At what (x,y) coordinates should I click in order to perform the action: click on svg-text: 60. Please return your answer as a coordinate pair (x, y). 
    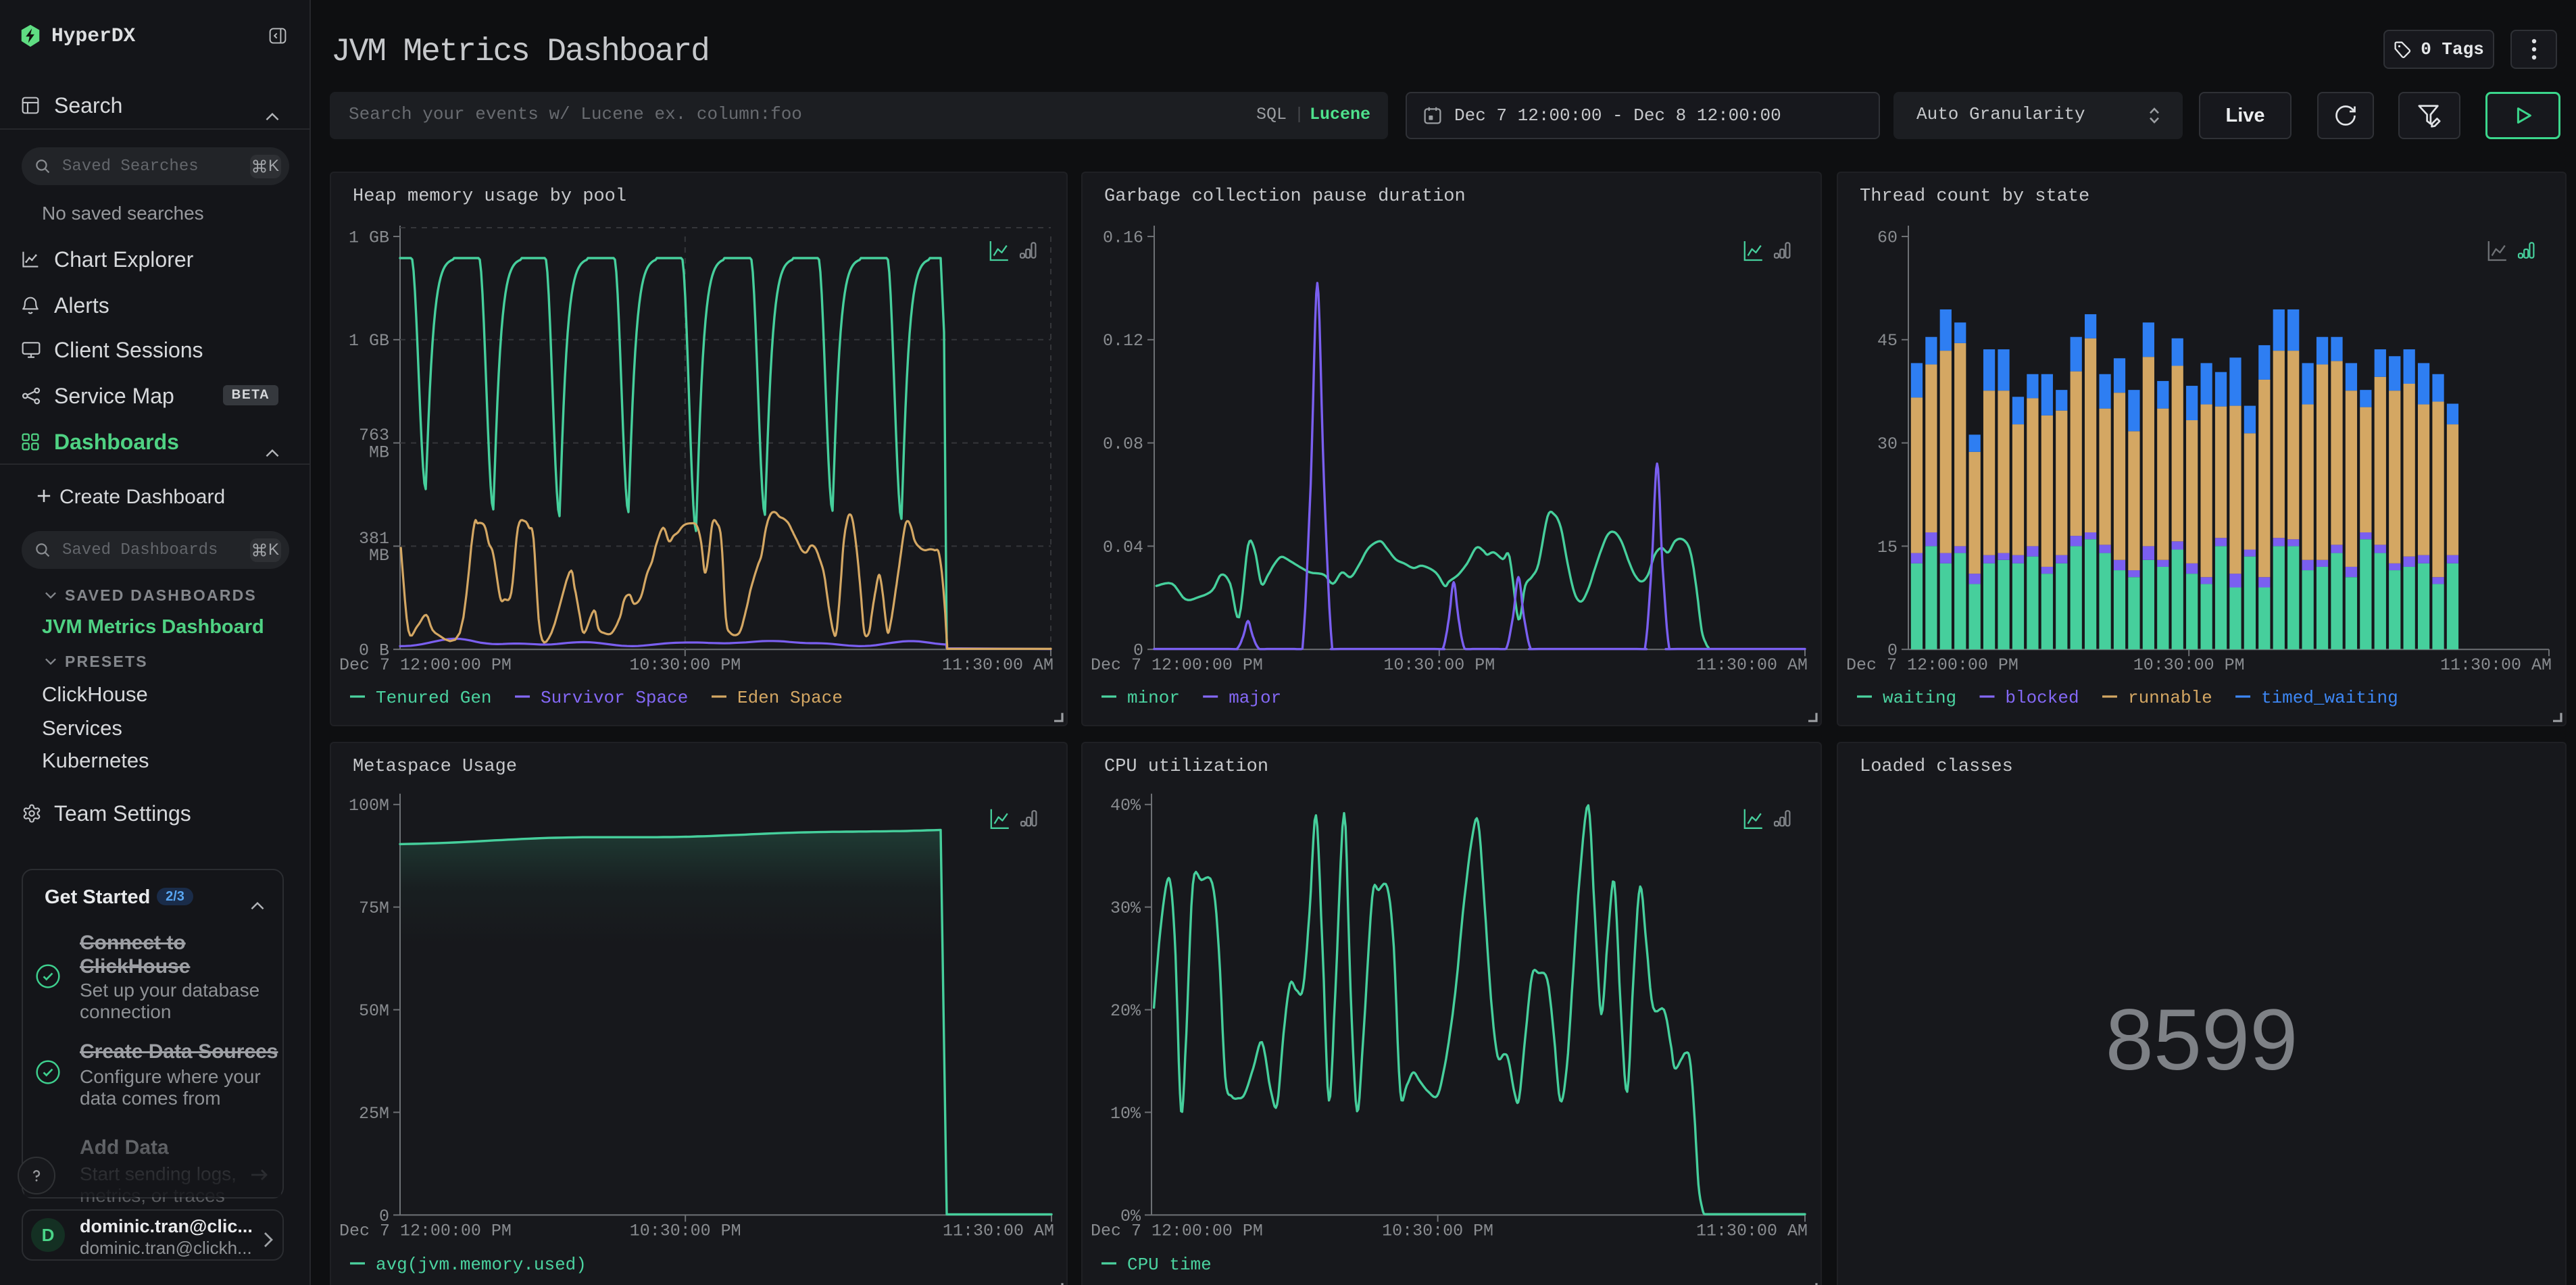
    Looking at the image, I should click on (1887, 238).